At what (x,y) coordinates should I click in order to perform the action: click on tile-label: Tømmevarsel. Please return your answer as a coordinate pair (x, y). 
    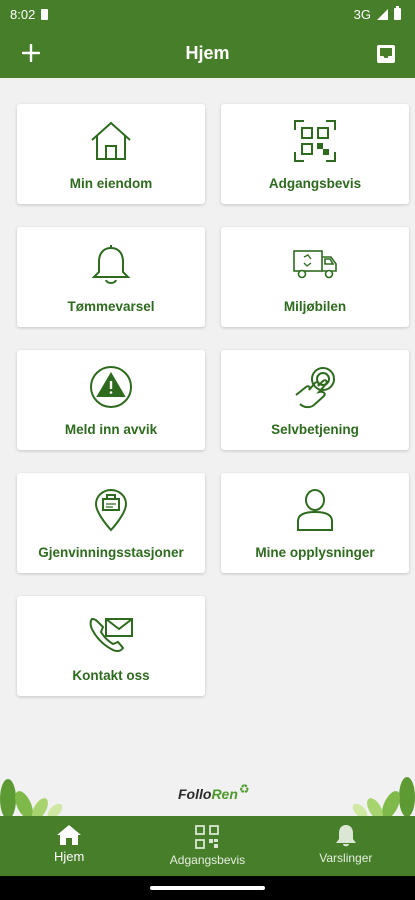
    Looking at the image, I should click on (111, 306).